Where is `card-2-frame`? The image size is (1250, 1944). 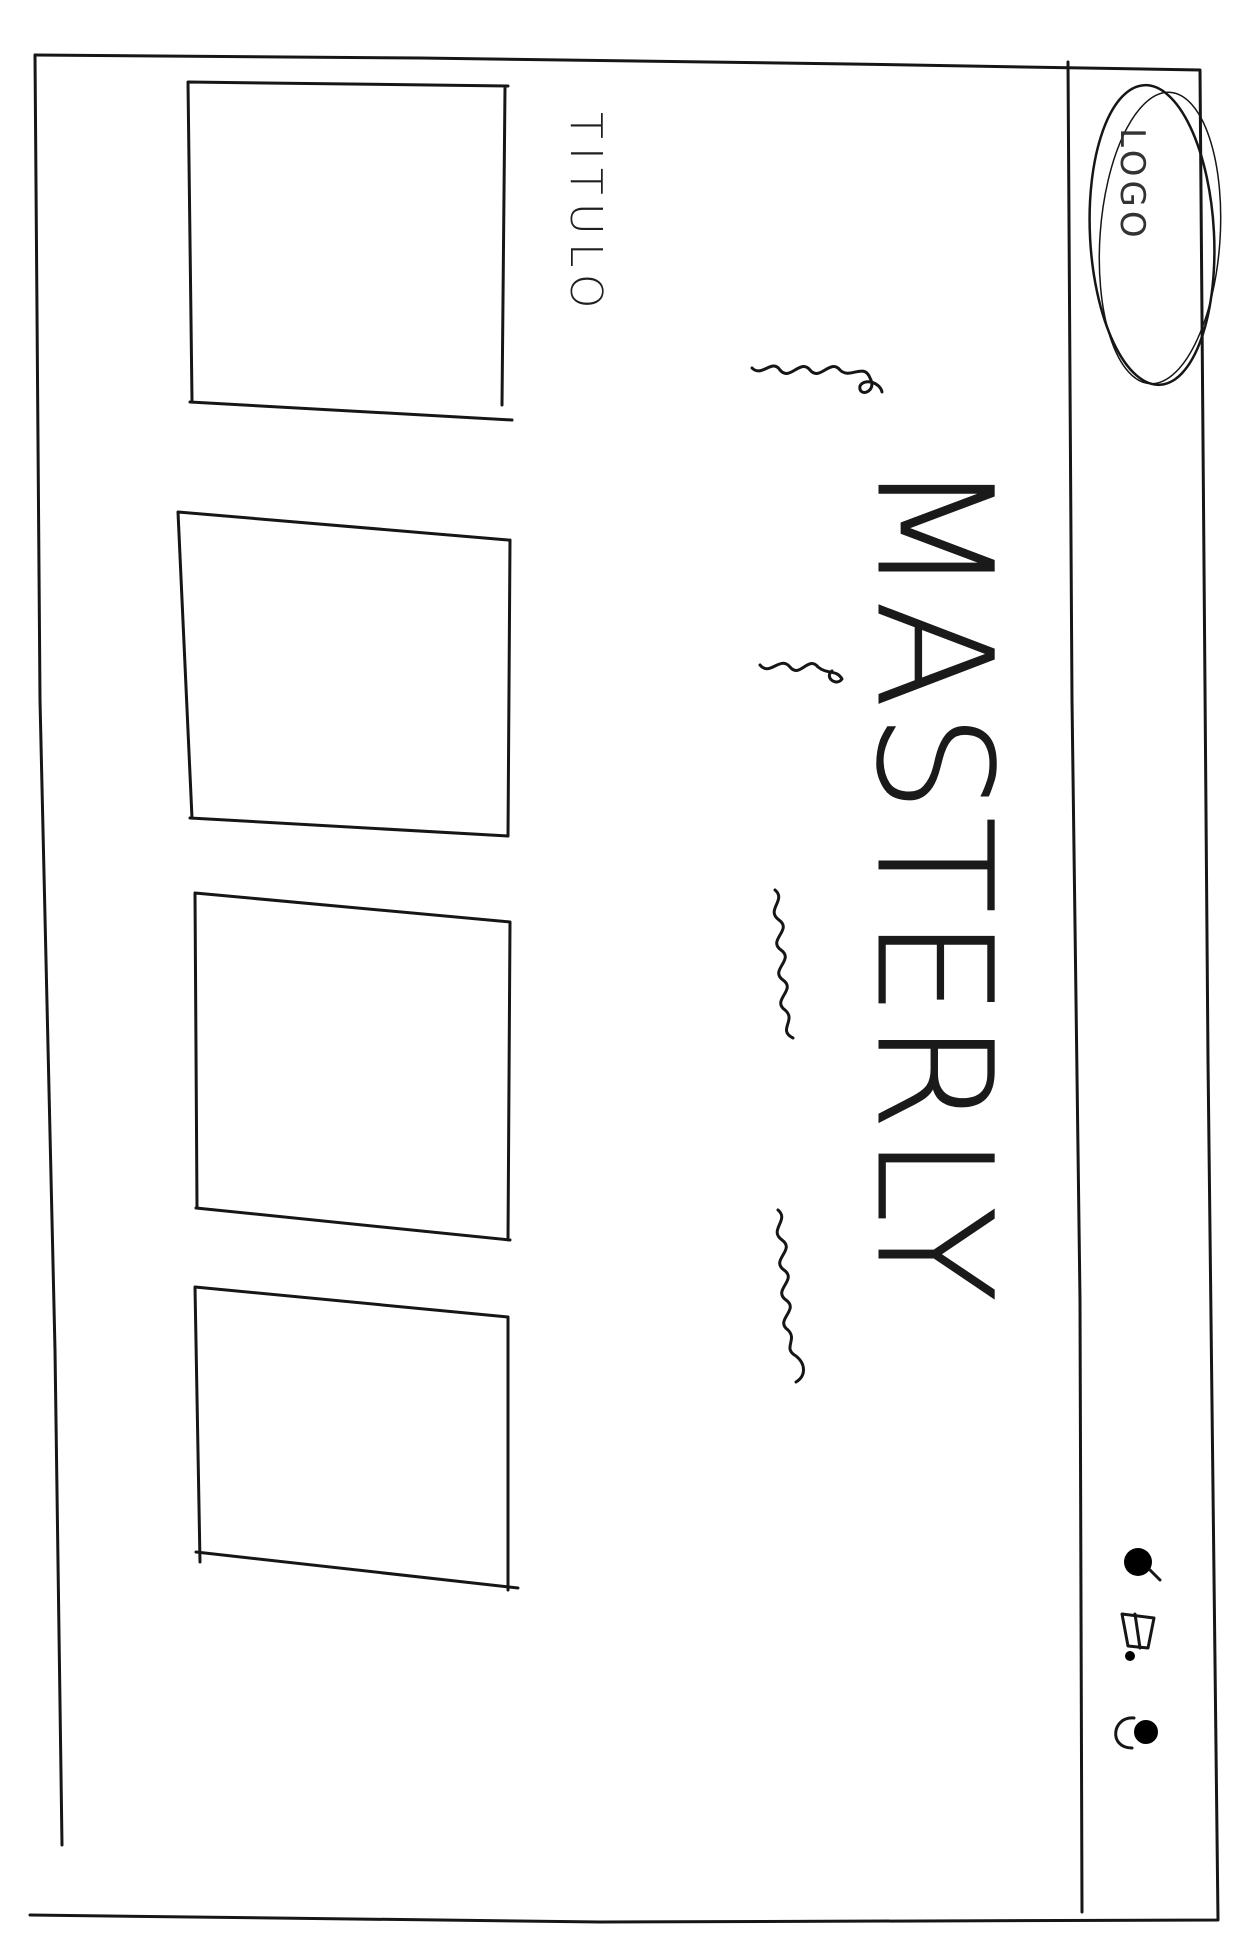
card-2-frame is located at coordinates (344, 674).